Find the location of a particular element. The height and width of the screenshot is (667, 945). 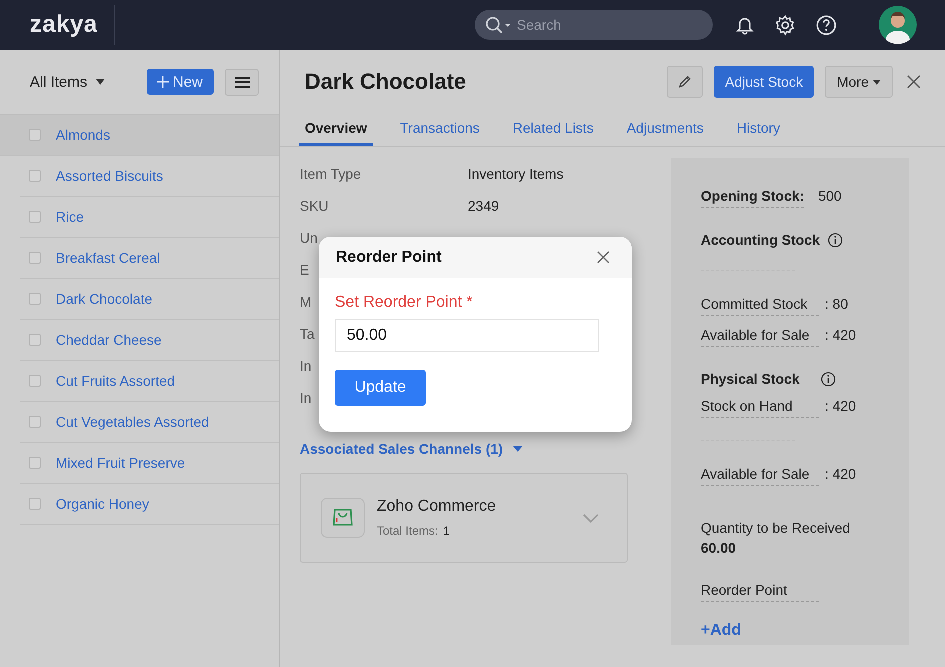

tab: Overview is located at coordinates (336, 130).